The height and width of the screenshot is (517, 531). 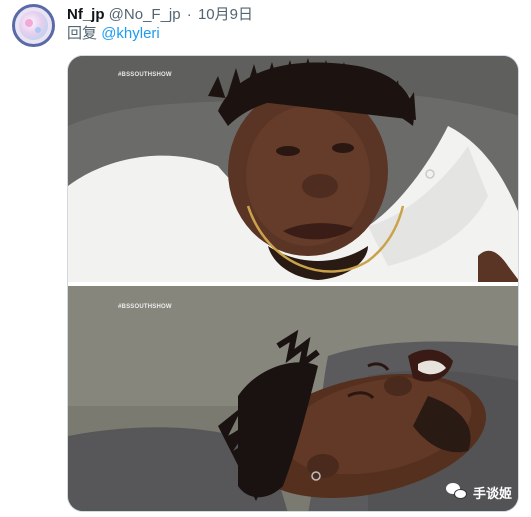 I want to click on tweet-header: Nf_jp @No_F_jp · 10月9日, so click(x=160, y=15).